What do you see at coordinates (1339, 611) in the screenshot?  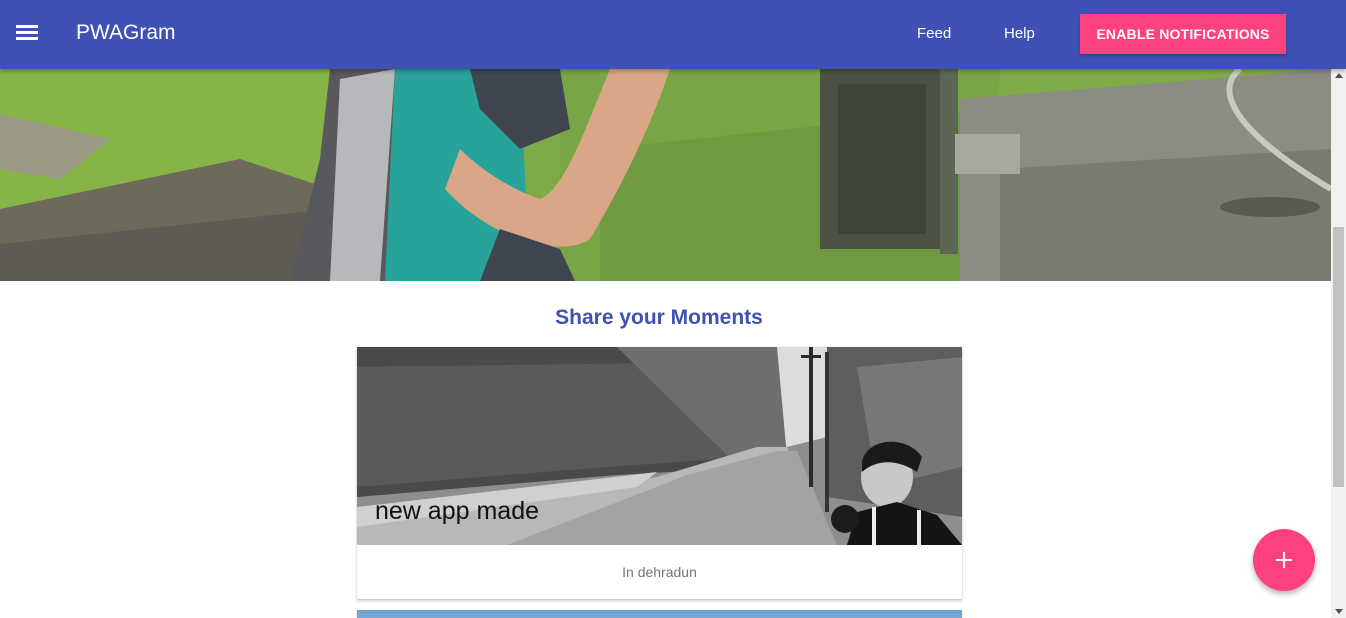 I see `scroll-down-arrow-icon` at bounding box center [1339, 611].